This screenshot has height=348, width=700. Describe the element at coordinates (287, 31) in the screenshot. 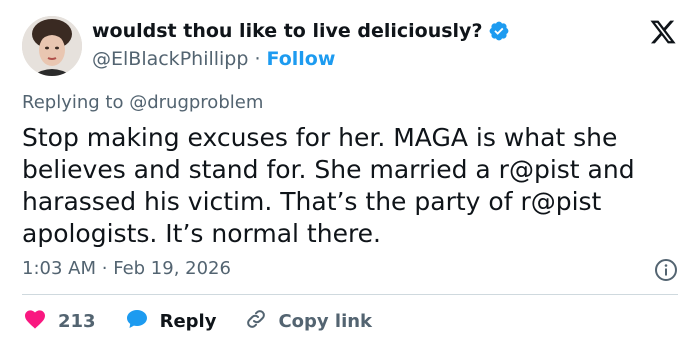

I see `display-name: wouldst thou like to live deliciously?` at that location.